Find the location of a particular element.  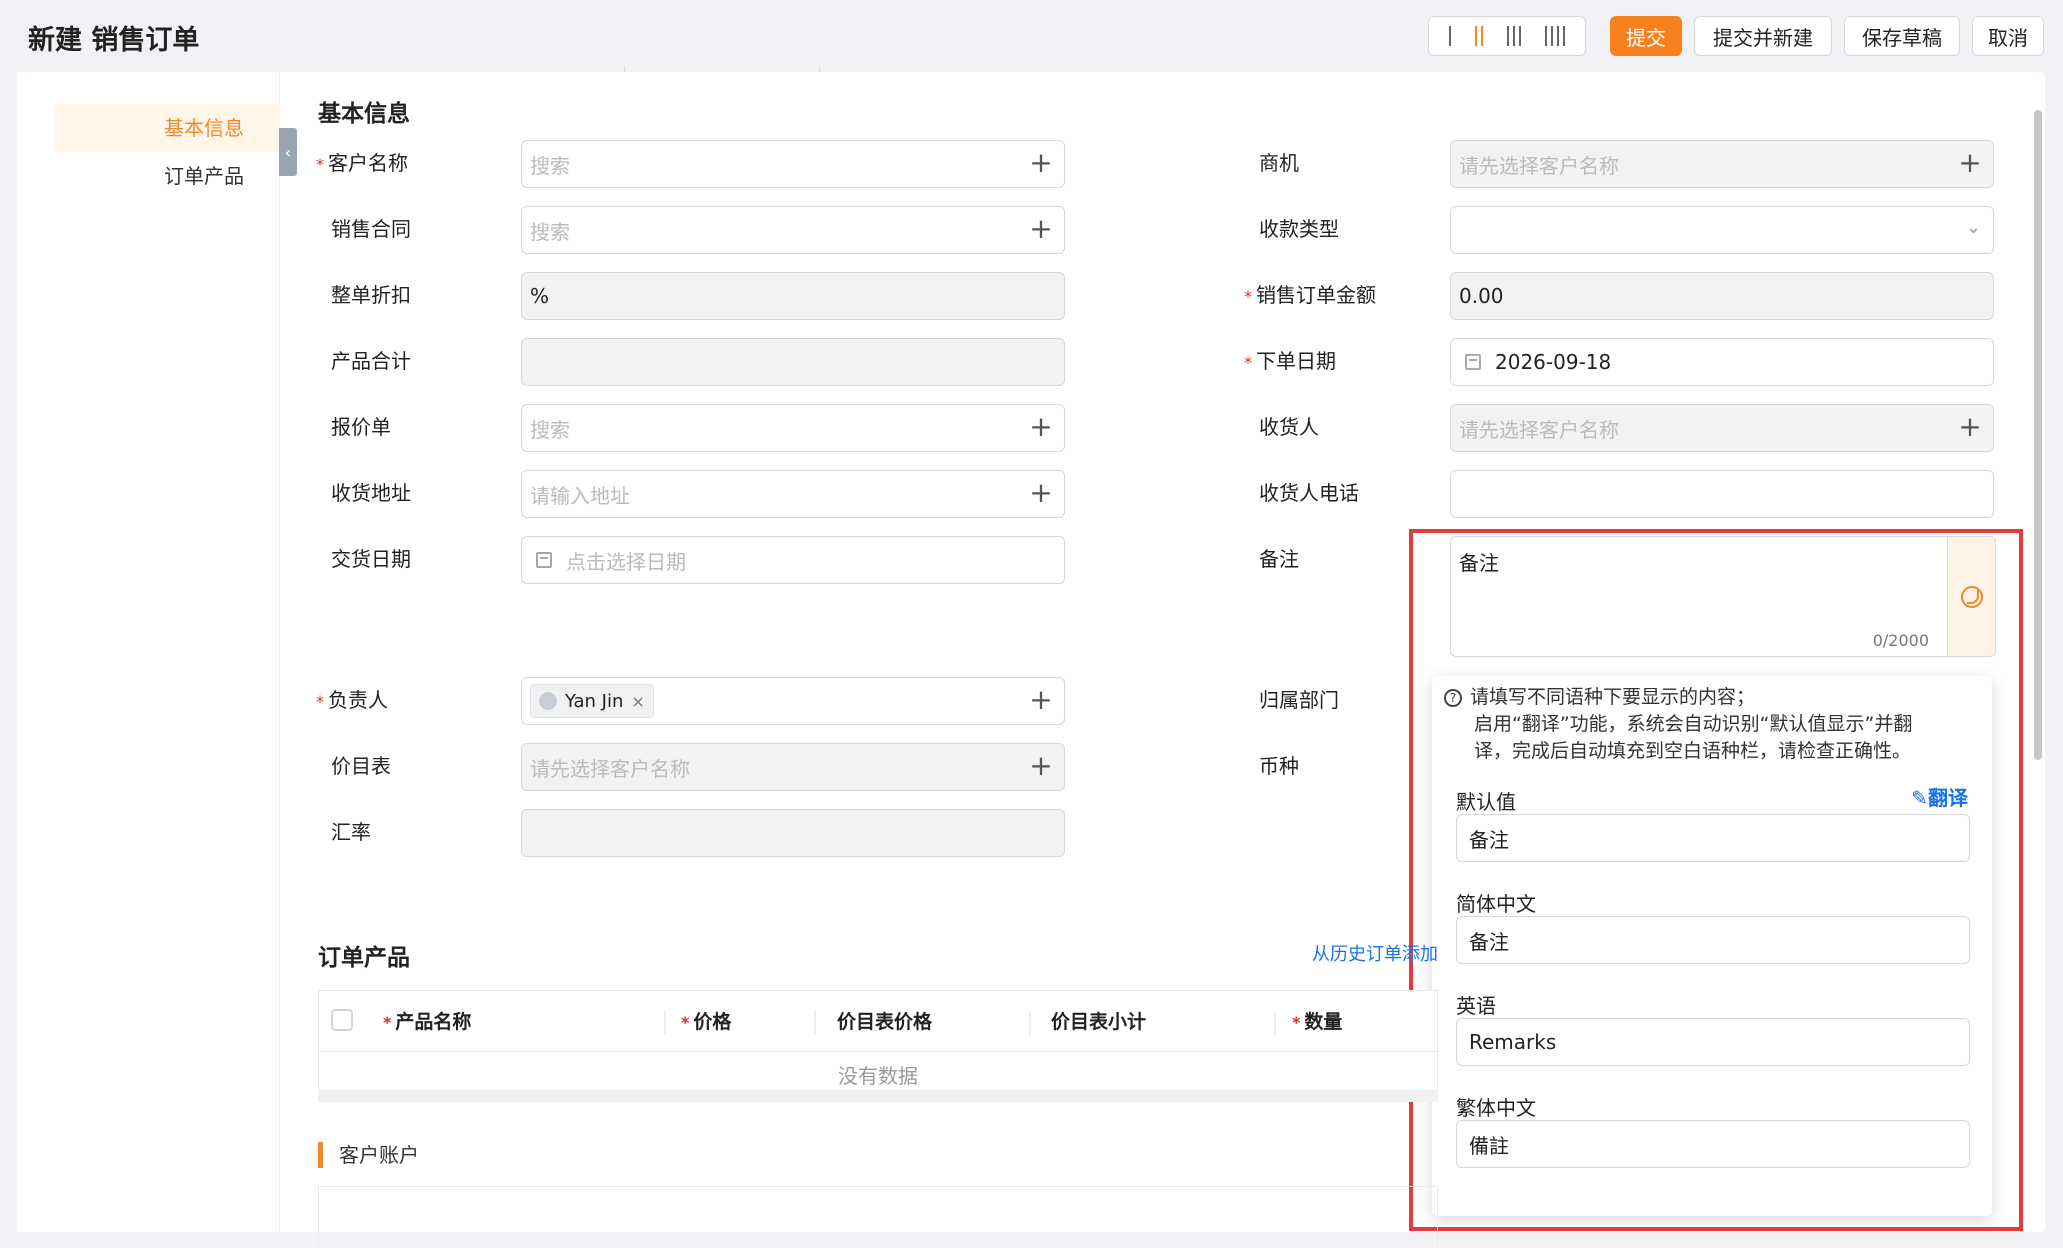

label-currency: 币种 is located at coordinates (1279, 766).